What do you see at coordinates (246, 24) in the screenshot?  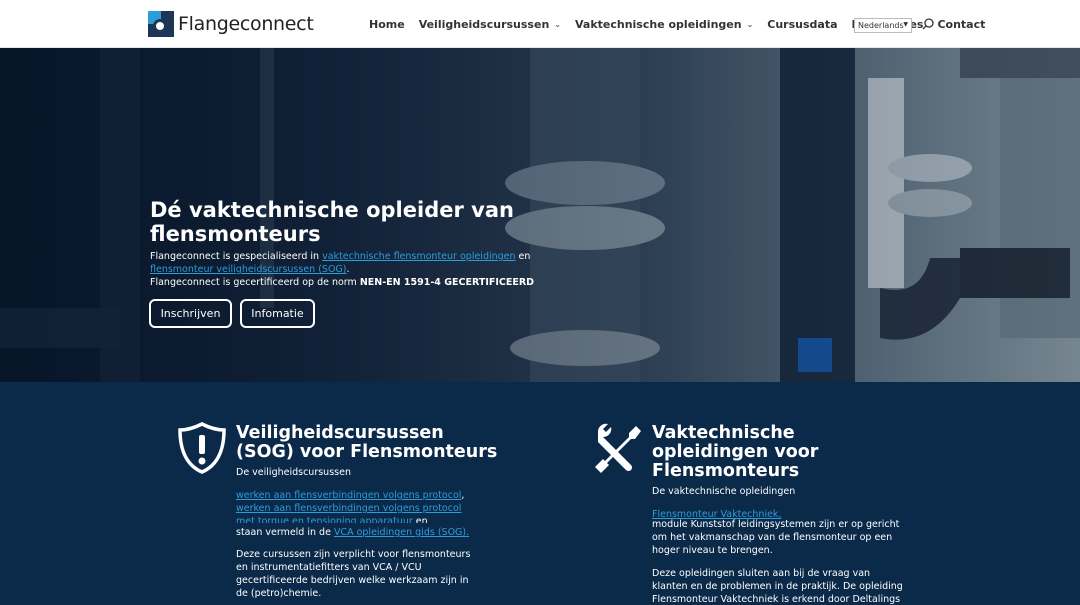 I see `logo-text: Flangeconnect` at bounding box center [246, 24].